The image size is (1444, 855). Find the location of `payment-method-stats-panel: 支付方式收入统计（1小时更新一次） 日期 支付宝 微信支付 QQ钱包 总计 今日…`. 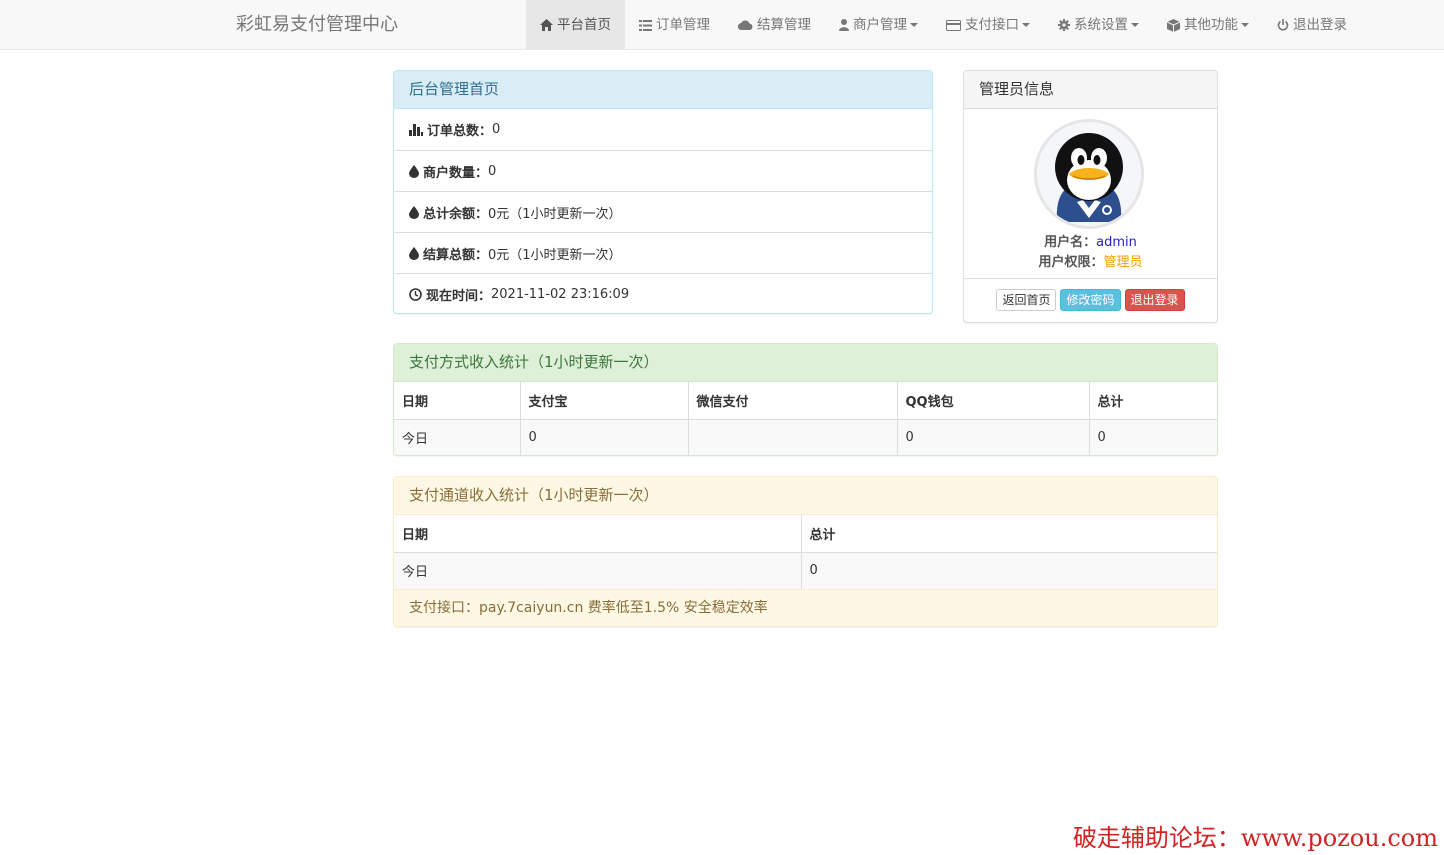

payment-method-stats-panel: 支付方式收入统计（1小时更新一次） 日期 支付宝 微信支付 QQ钱包 总计 今日… is located at coordinates (805, 399).